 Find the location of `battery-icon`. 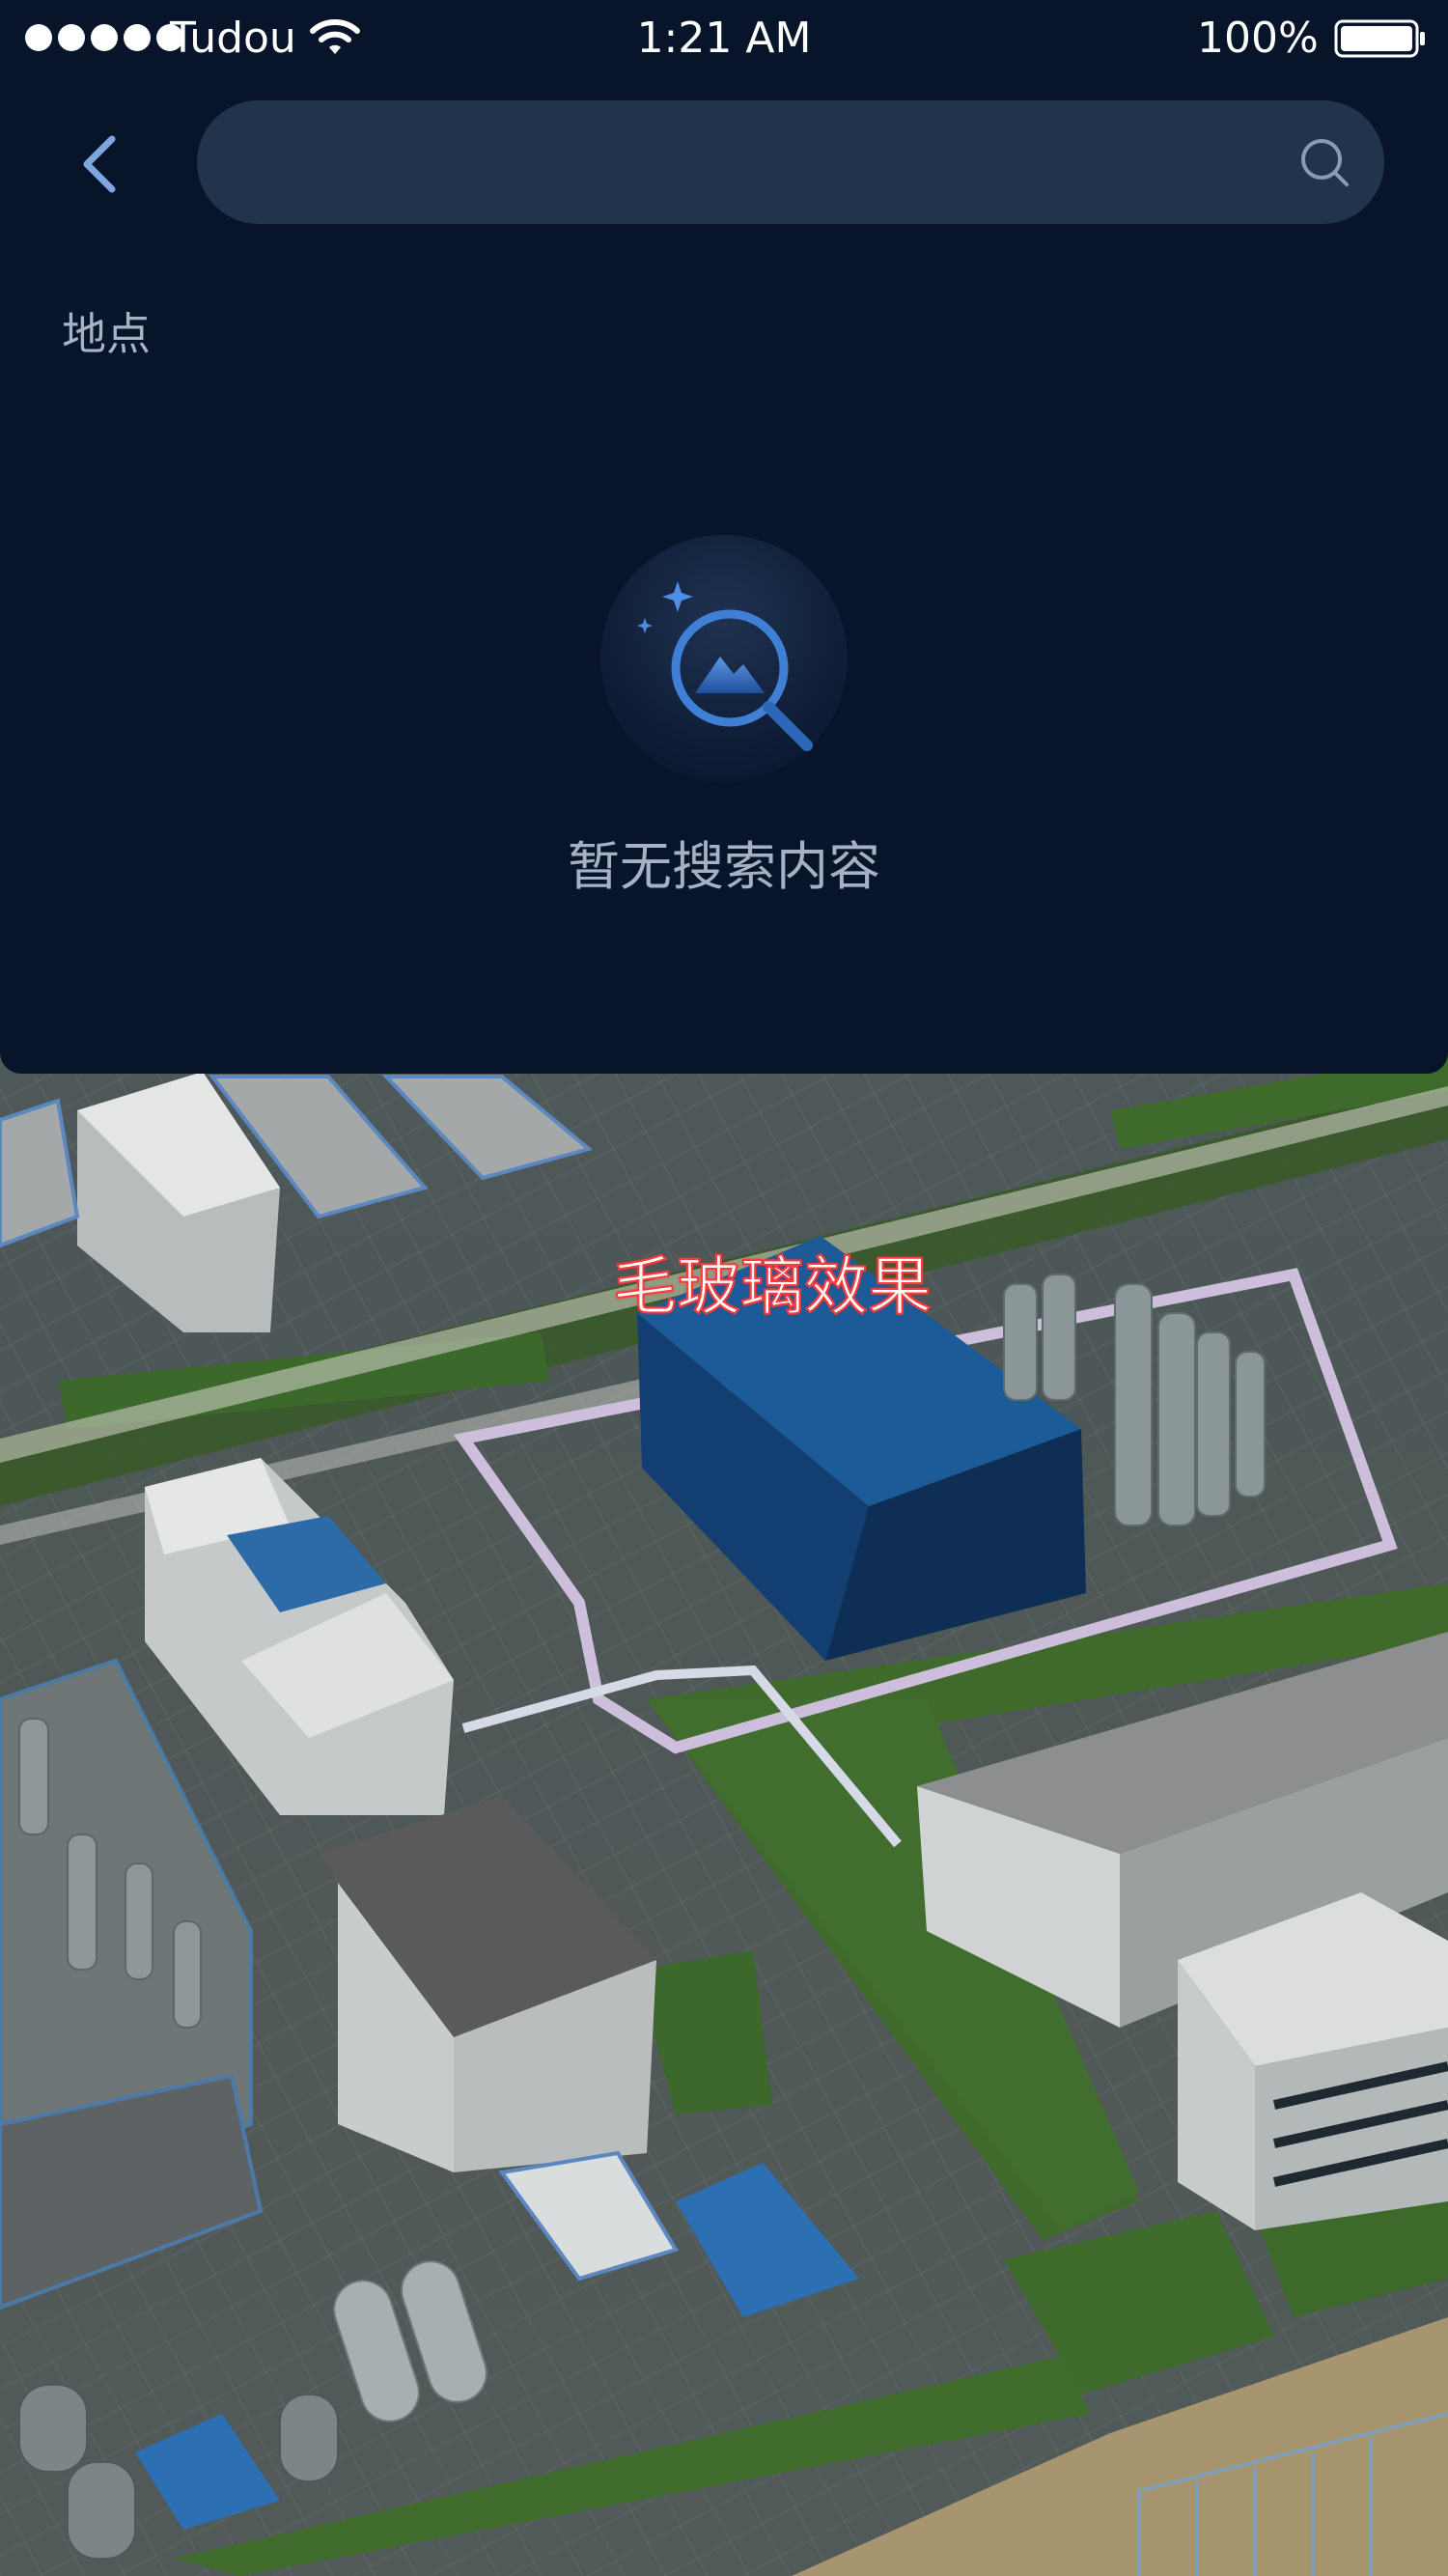

battery-icon is located at coordinates (1380, 39).